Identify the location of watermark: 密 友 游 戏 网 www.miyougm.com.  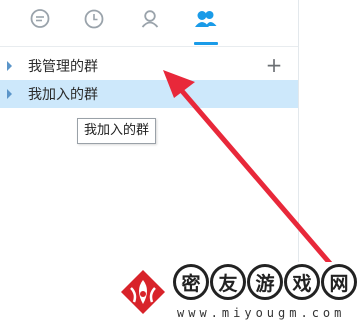
(235, 295).